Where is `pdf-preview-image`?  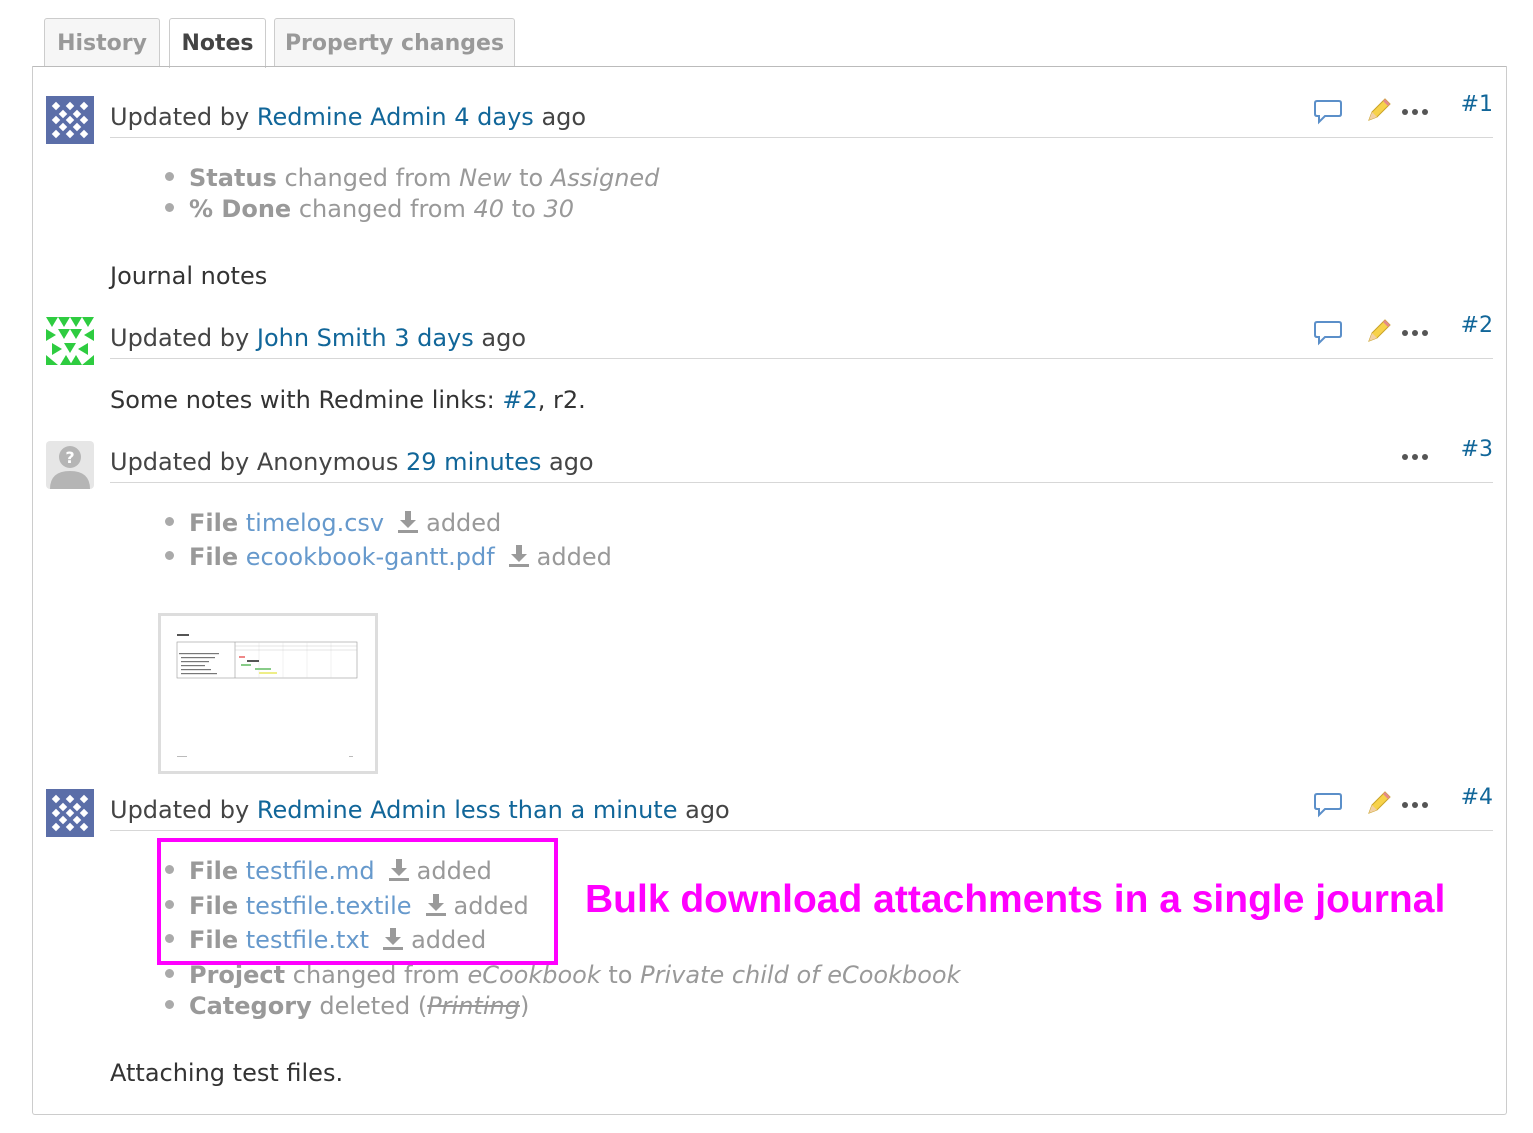
pdf-preview-image is located at coordinates (267, 695).